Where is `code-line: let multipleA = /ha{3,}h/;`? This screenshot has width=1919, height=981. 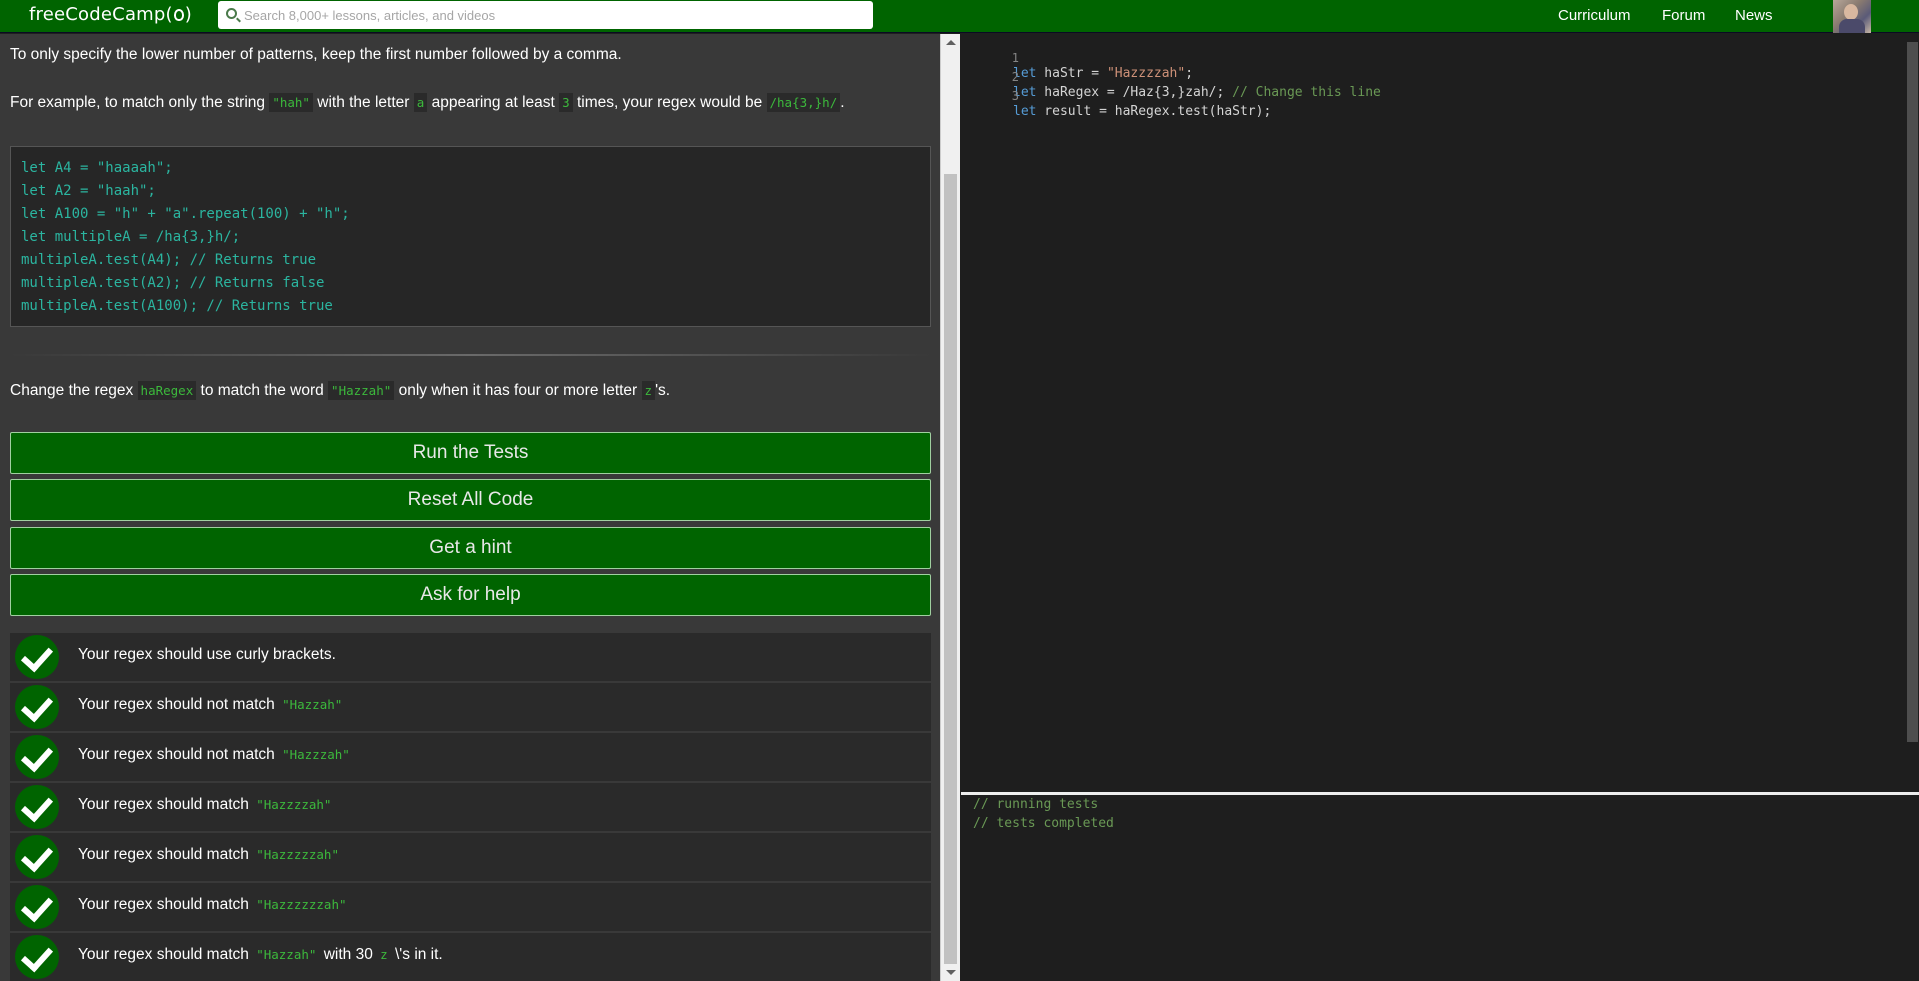 code-line: let multipleA = /ha{3,}h/; is located at coordinates (131, 237).